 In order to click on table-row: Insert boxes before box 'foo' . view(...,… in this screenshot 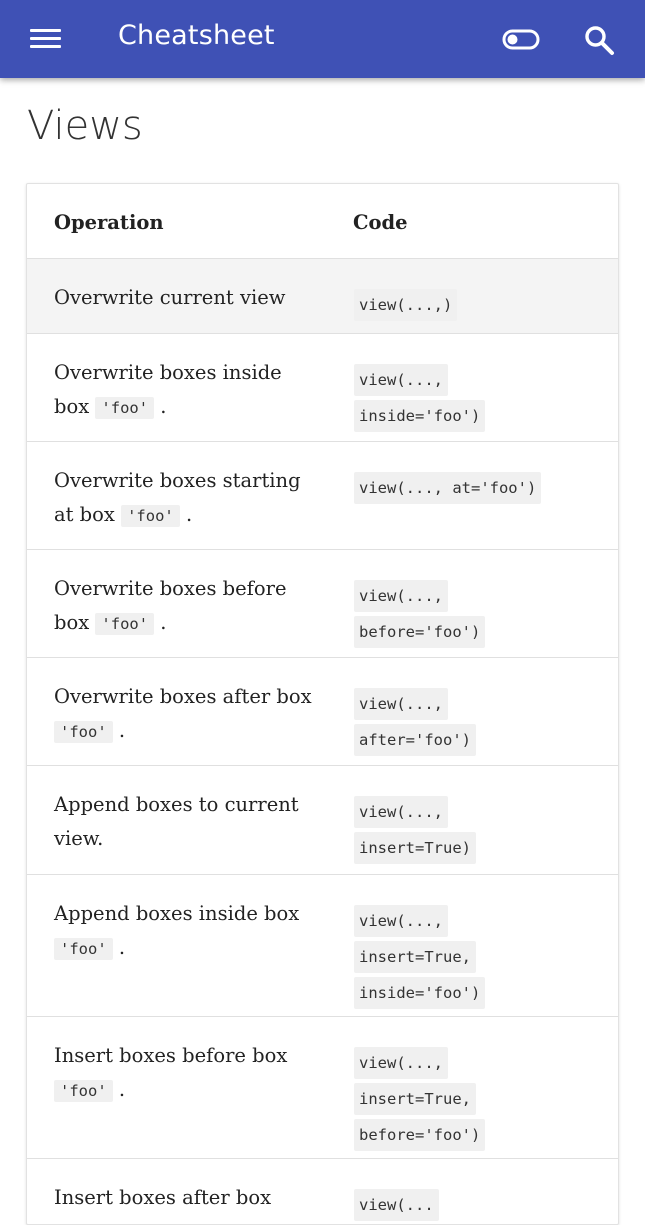, I will do `click(322, 1088)`.